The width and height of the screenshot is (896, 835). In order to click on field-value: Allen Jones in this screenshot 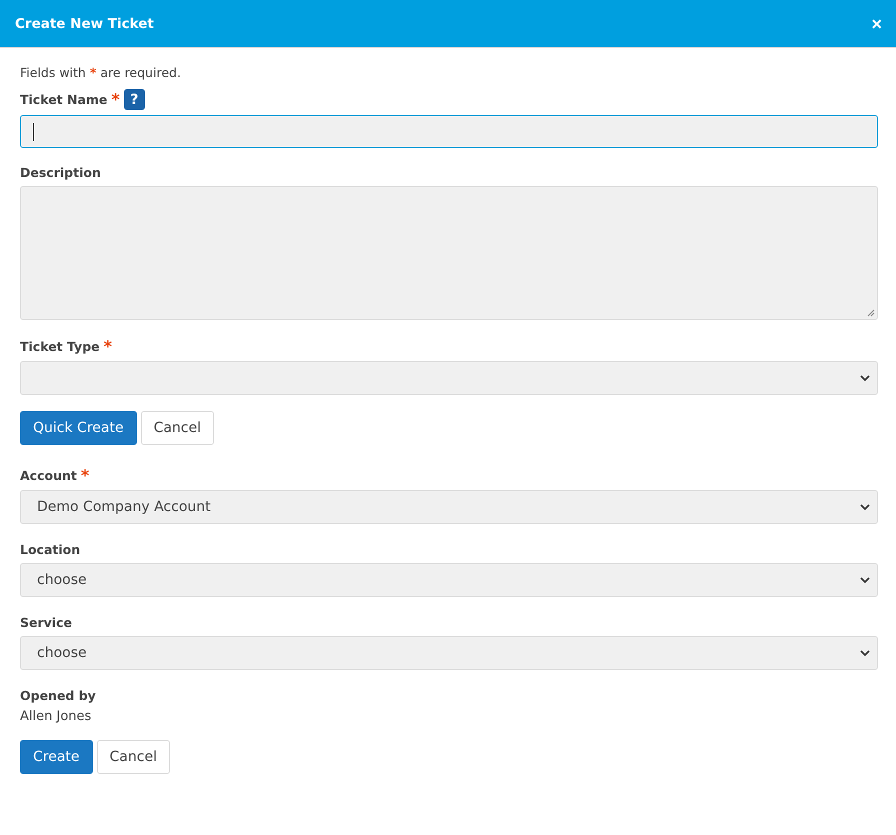, I will do `click(56, 716)`.